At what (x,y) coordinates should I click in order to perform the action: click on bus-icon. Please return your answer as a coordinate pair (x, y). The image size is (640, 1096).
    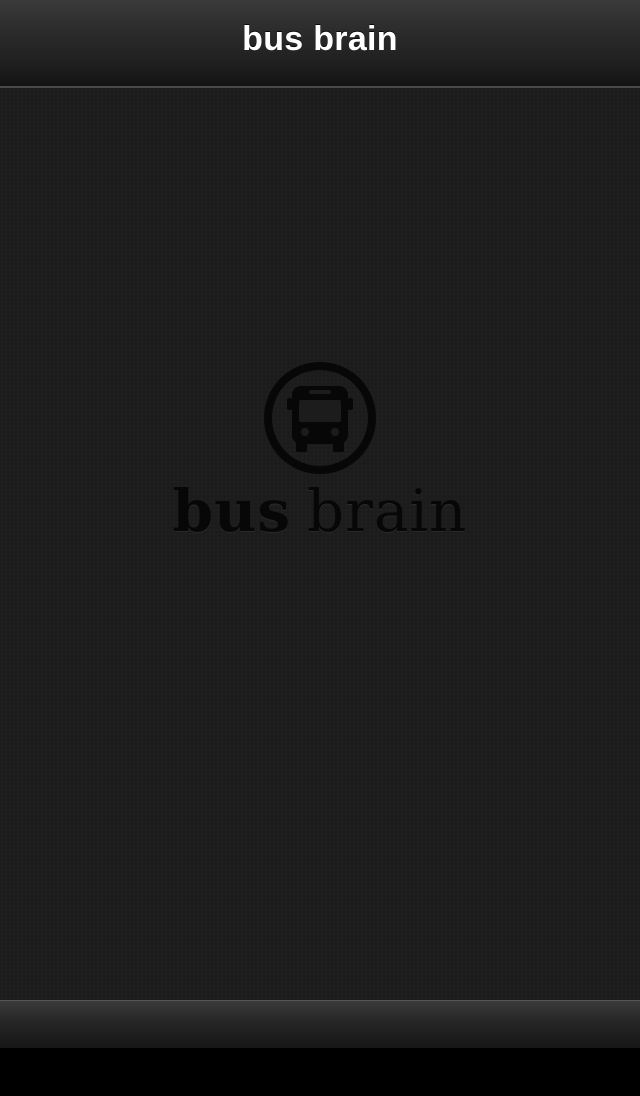
    Looking at the image, I should click on (320, 418).